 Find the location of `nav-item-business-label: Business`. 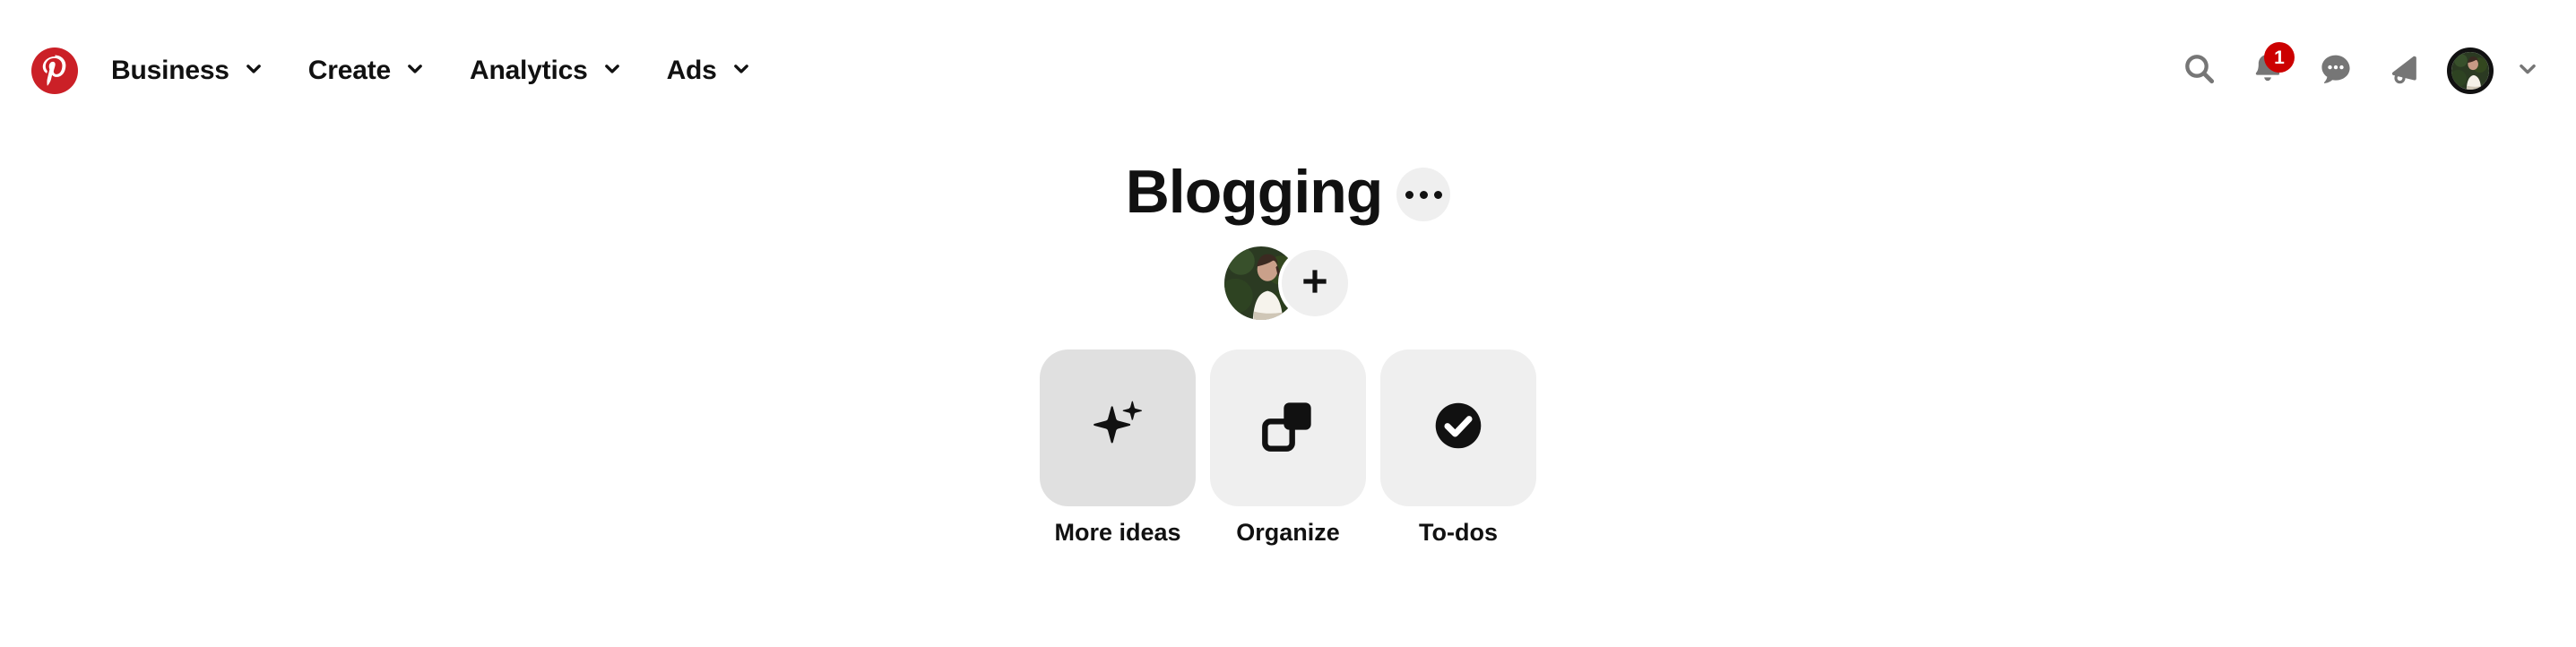

nav-item-business-label: Business is located at coordinates (170, 70).